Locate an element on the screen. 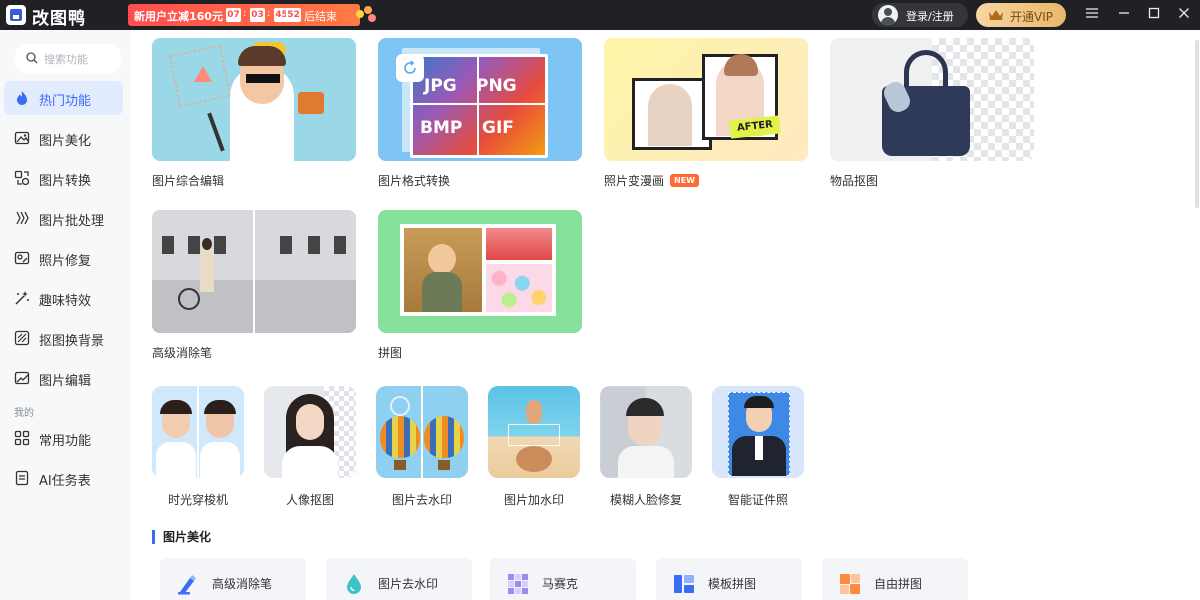 The image size is (1200, 600). tool-label: 马赛克 is located at coordinates (560, 584).